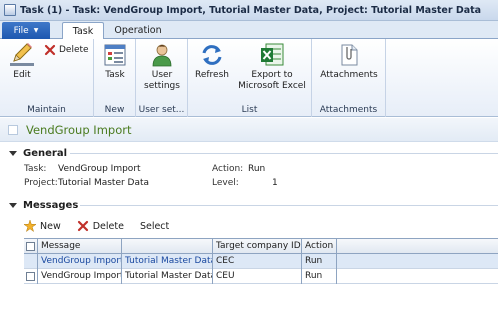 The width and height of the screenshot is (498, 310). Describe the element at coordinates (41, 183) in the screenshot. I see `project-label: Project:` at that location.